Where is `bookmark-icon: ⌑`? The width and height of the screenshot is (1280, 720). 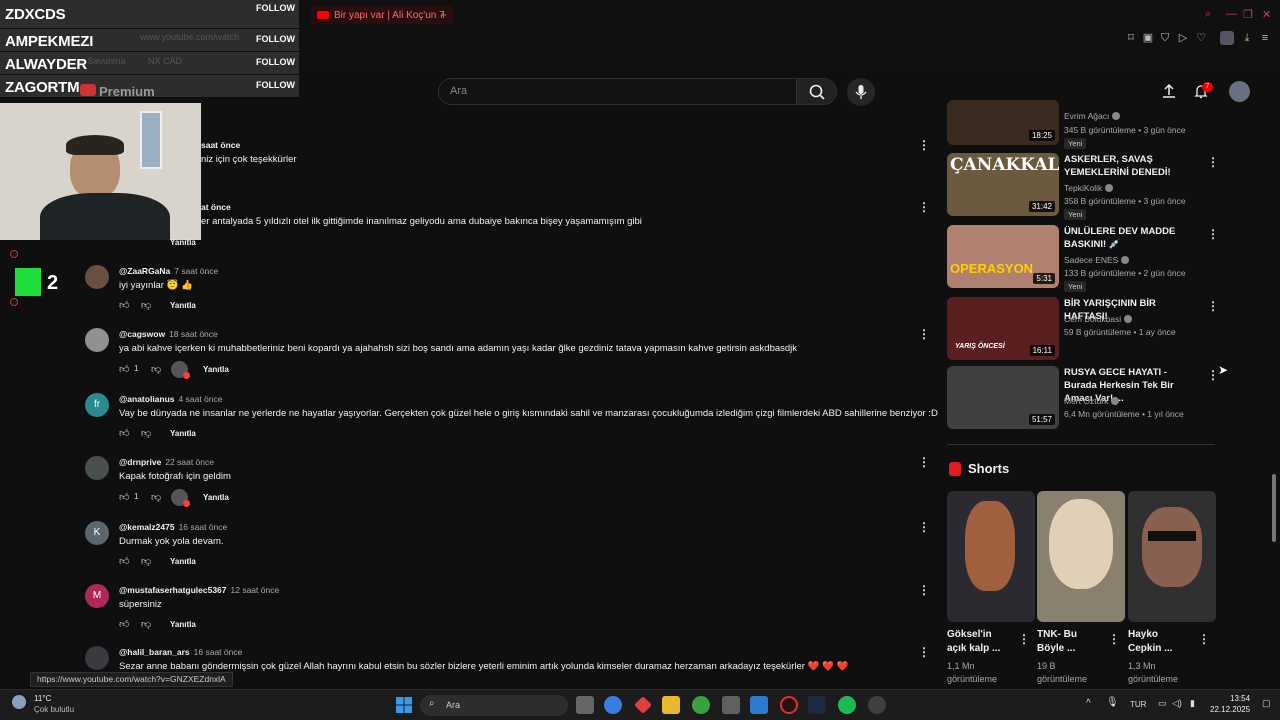 bookmark-icon: ⌑ is located at coordinates (1131, 38).